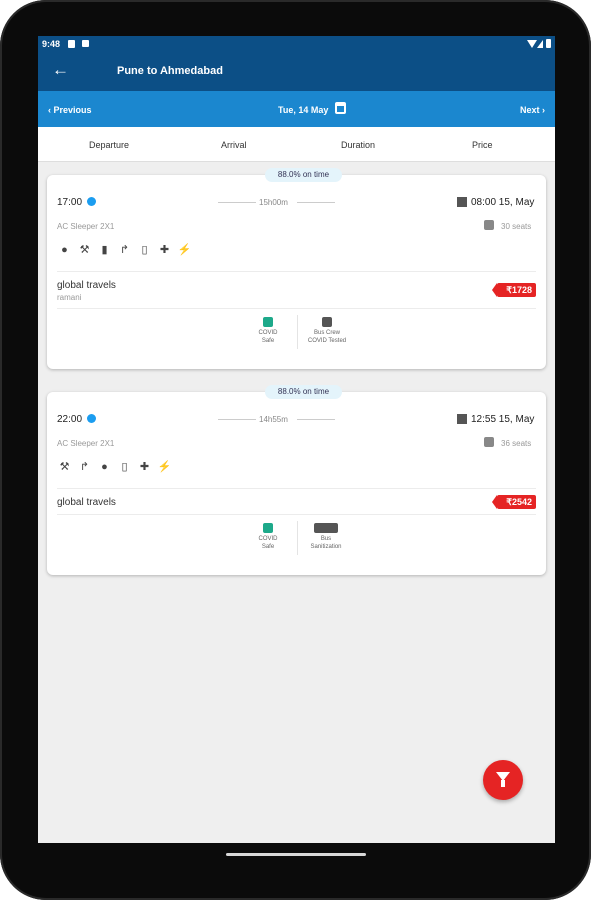 Image resolution: width=591 pixels, height=900 pixels. Describe the element at coordinates (70, 419) in the screenshot. I see `departure-time: 22:00` at that location.